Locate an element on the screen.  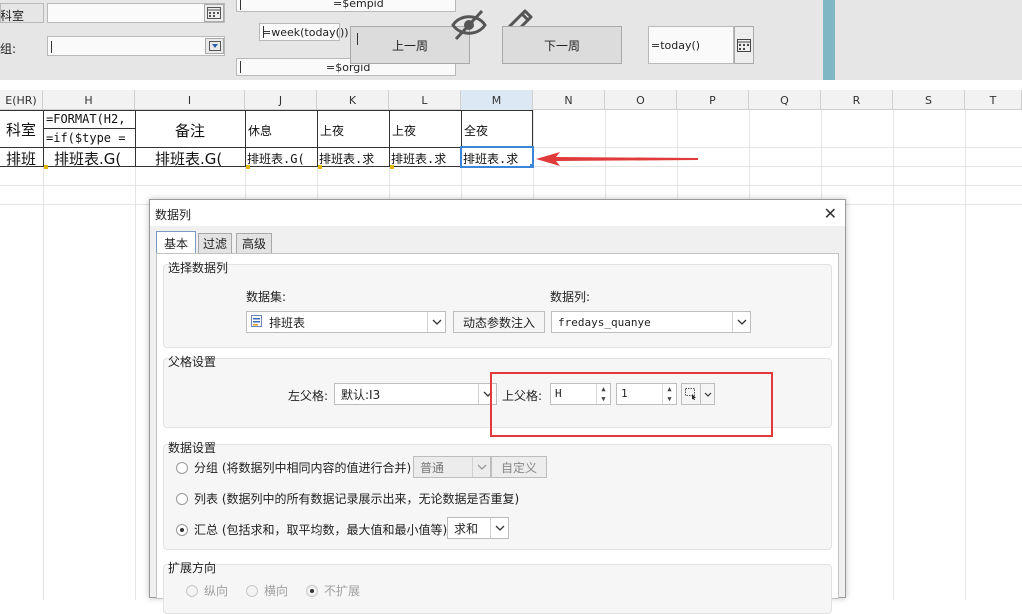
week-param-field: =week(today()) is located at coordinates (304, 32).